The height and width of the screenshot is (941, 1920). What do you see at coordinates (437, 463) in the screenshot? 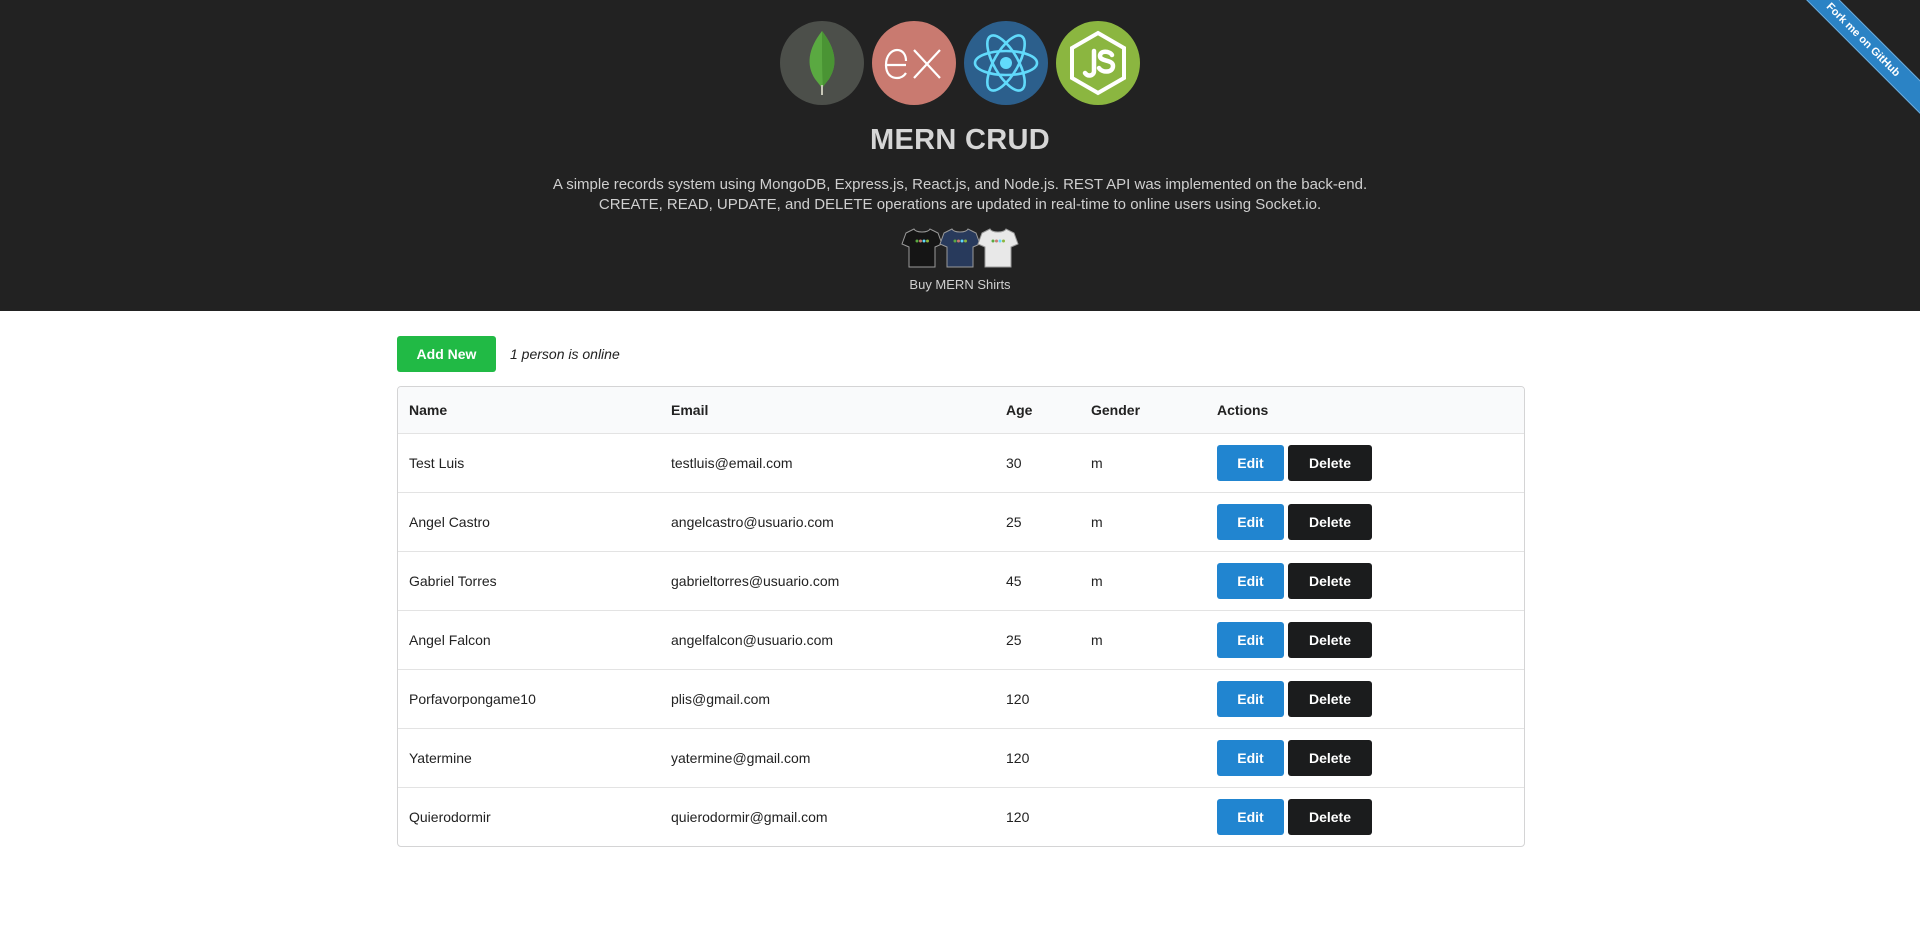
I see `cell-name: Test Luis` at bounding box center [437, 463].